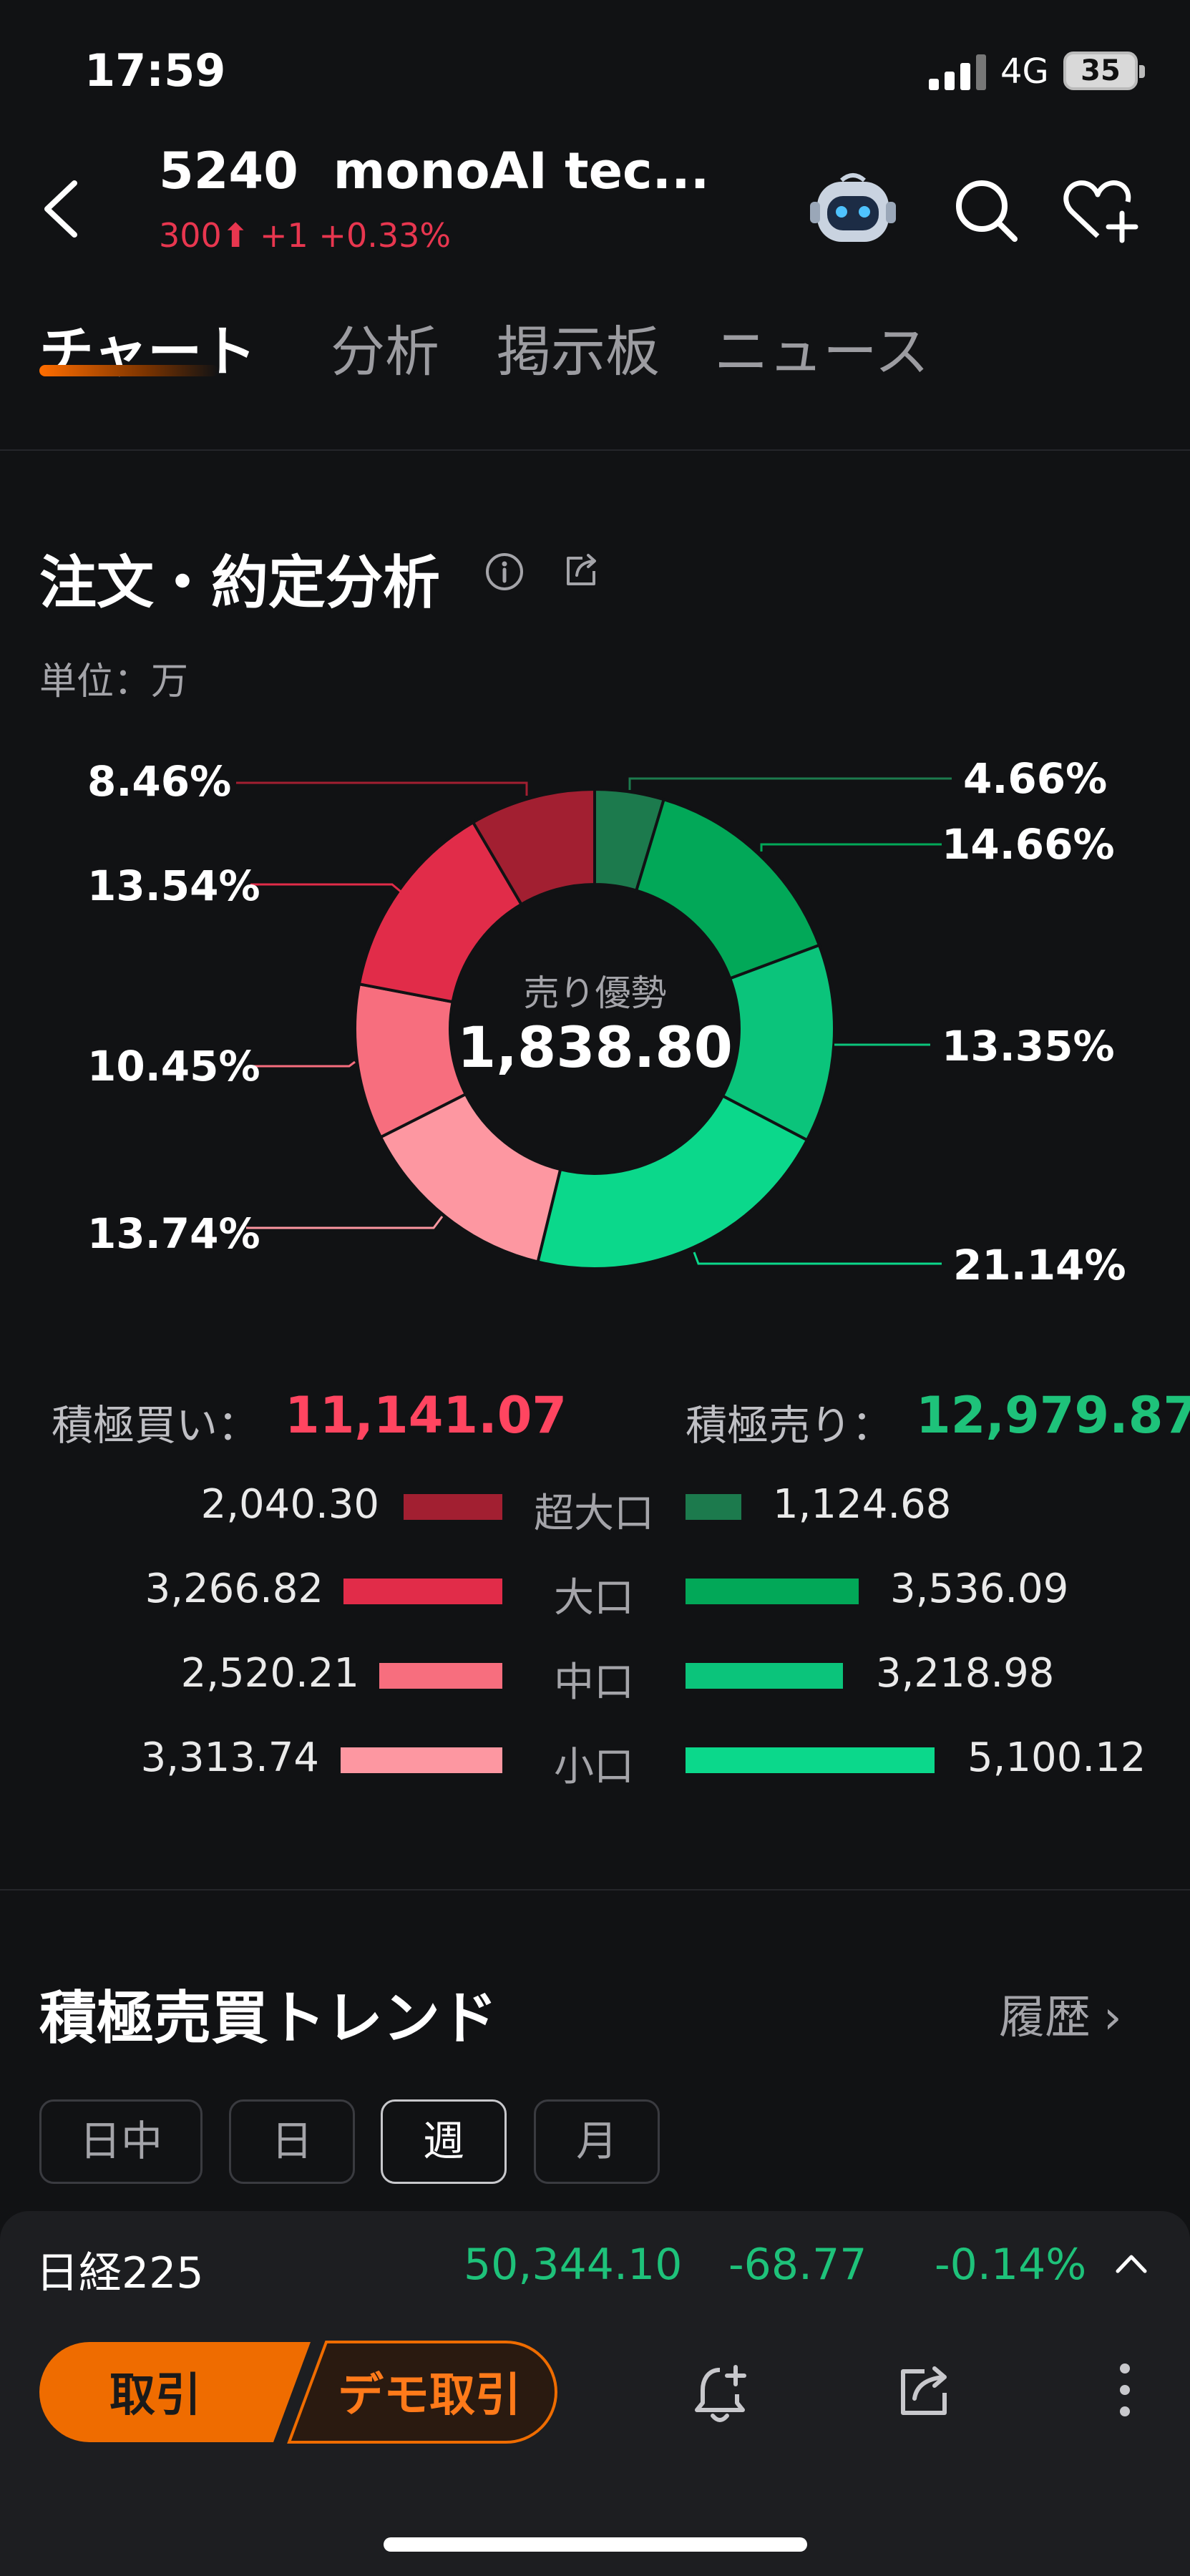 The image size is (1190, 2576). What do you see at coordinates (155, 2391) in the screenshot?
I see `trade-button: 取引` at bounding box center [155, 2391].